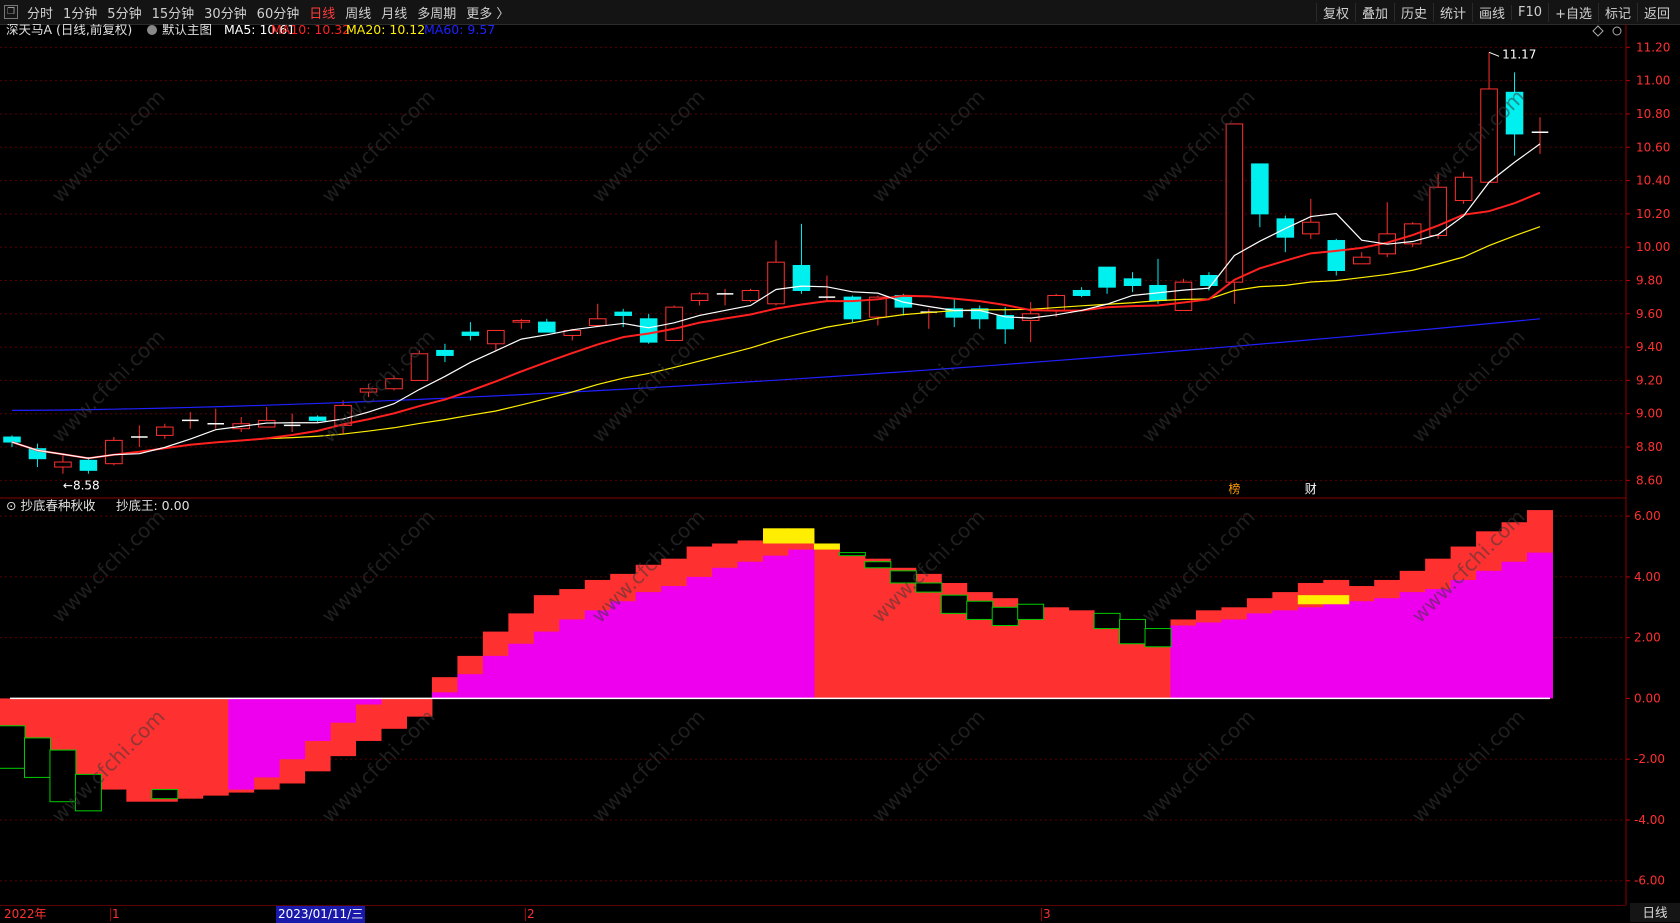 The width and height of the screenshot is (1680, 923). What do you see at coordinates (152, 30) in the screenshot?
I see `settings-dot-icon` at bounding box center [152, 30].